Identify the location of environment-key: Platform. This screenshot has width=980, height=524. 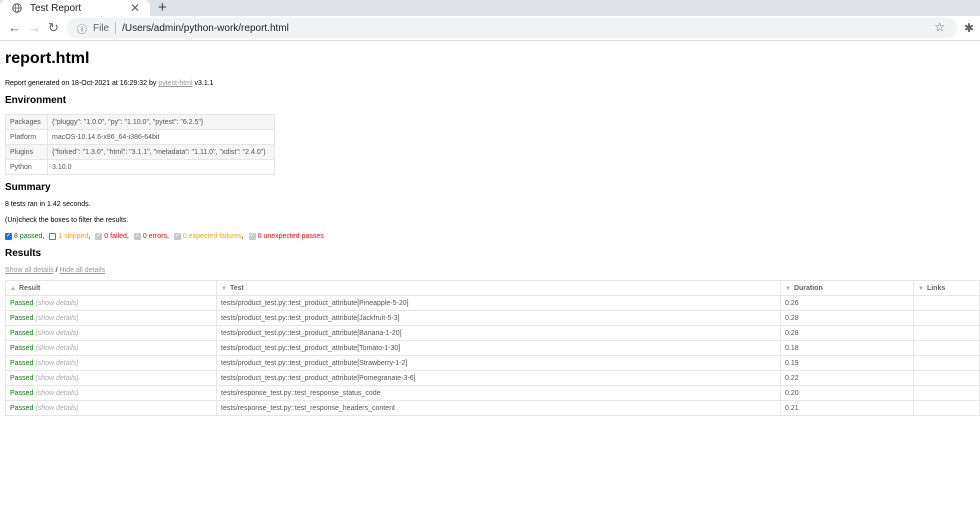
(26, 137).